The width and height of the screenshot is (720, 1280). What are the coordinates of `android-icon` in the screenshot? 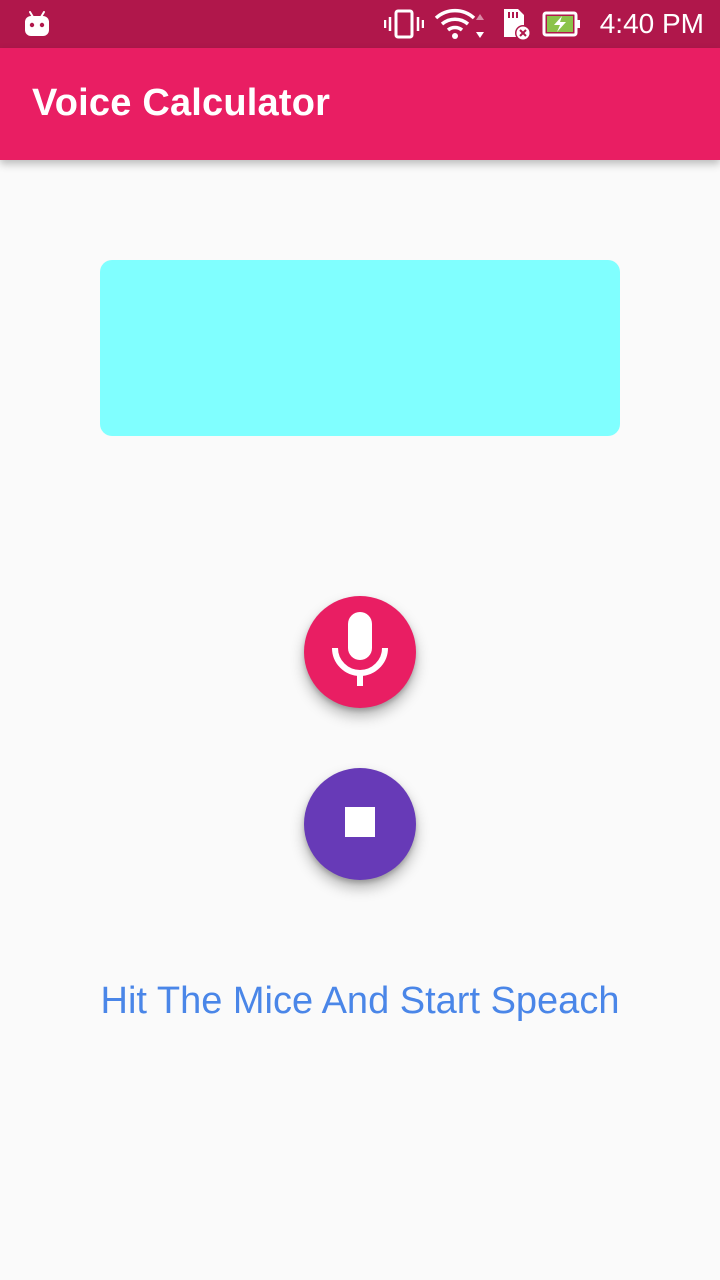 It's located at (37, 24).